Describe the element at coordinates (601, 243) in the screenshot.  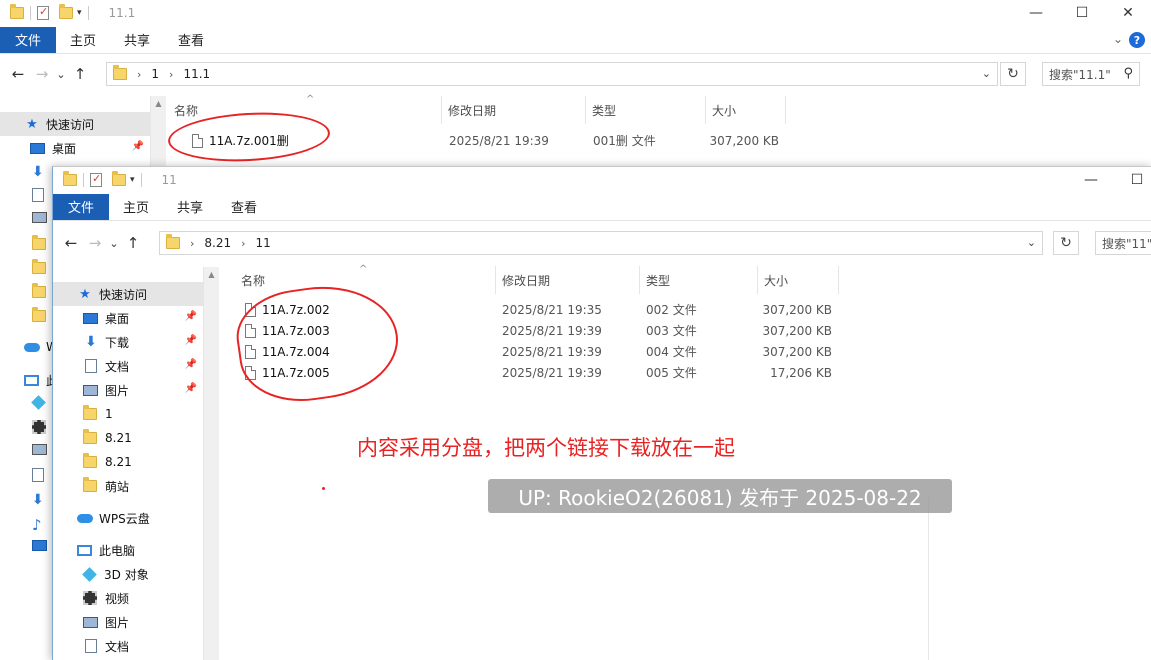
I see `address-bar: › 8.21 › 11 ⌄` at that location.